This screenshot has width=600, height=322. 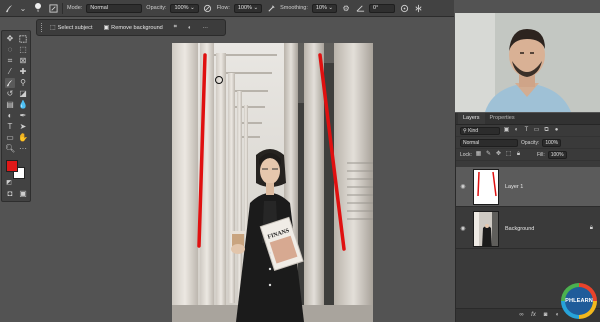 I want to click on pixel-filter-icon: ▣, so click(x=506, y=130).